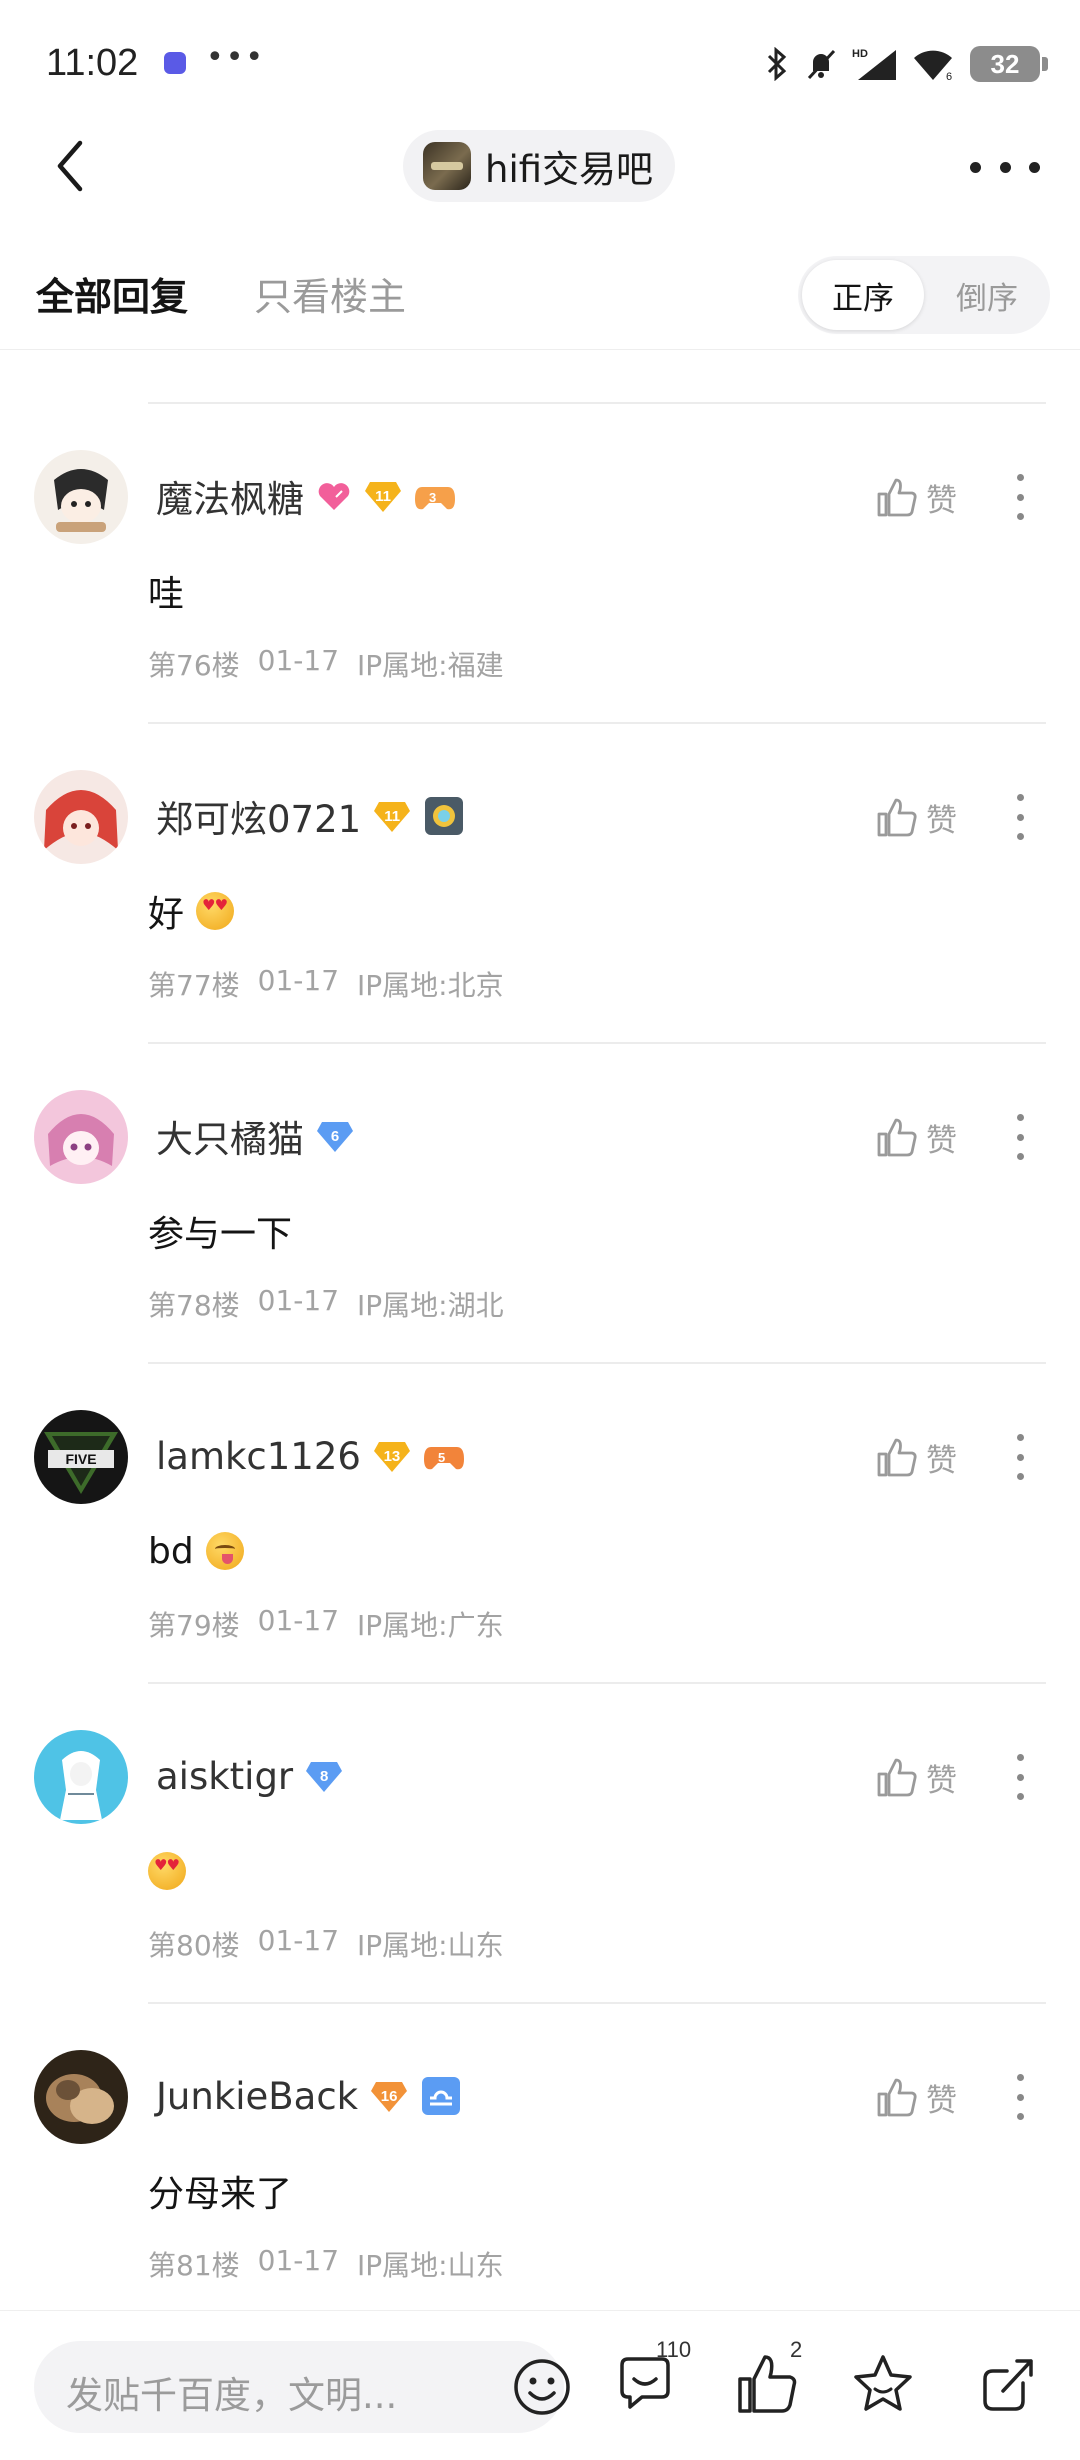 Image resolution: width=1080 pixels, height=2460 pixels. I want to click on heart-icon, so click(334, 496).